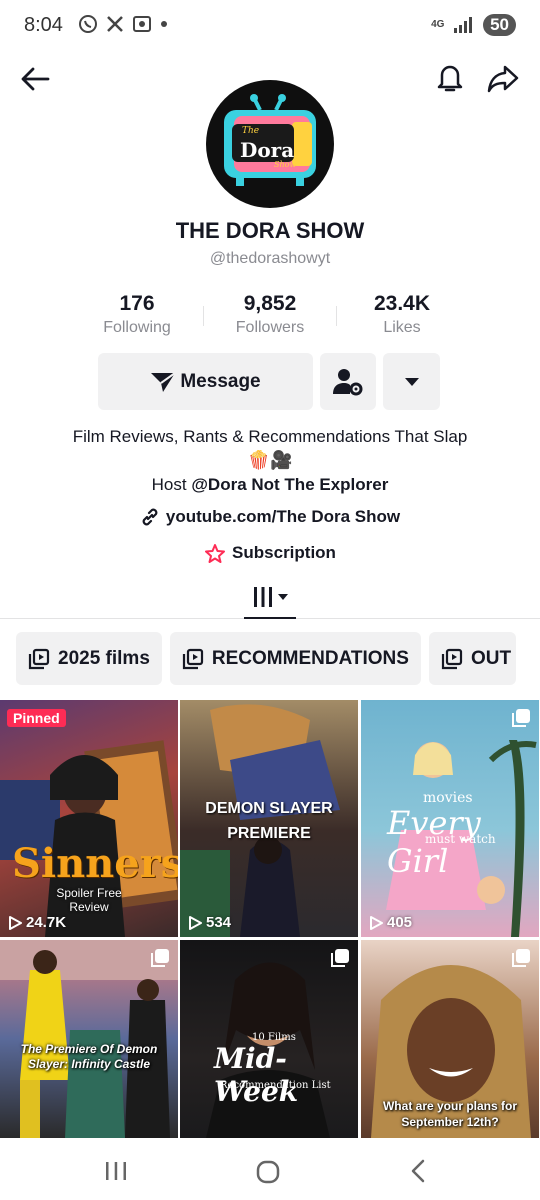  I want to click on whatsapp-icon, so click(88, 24).